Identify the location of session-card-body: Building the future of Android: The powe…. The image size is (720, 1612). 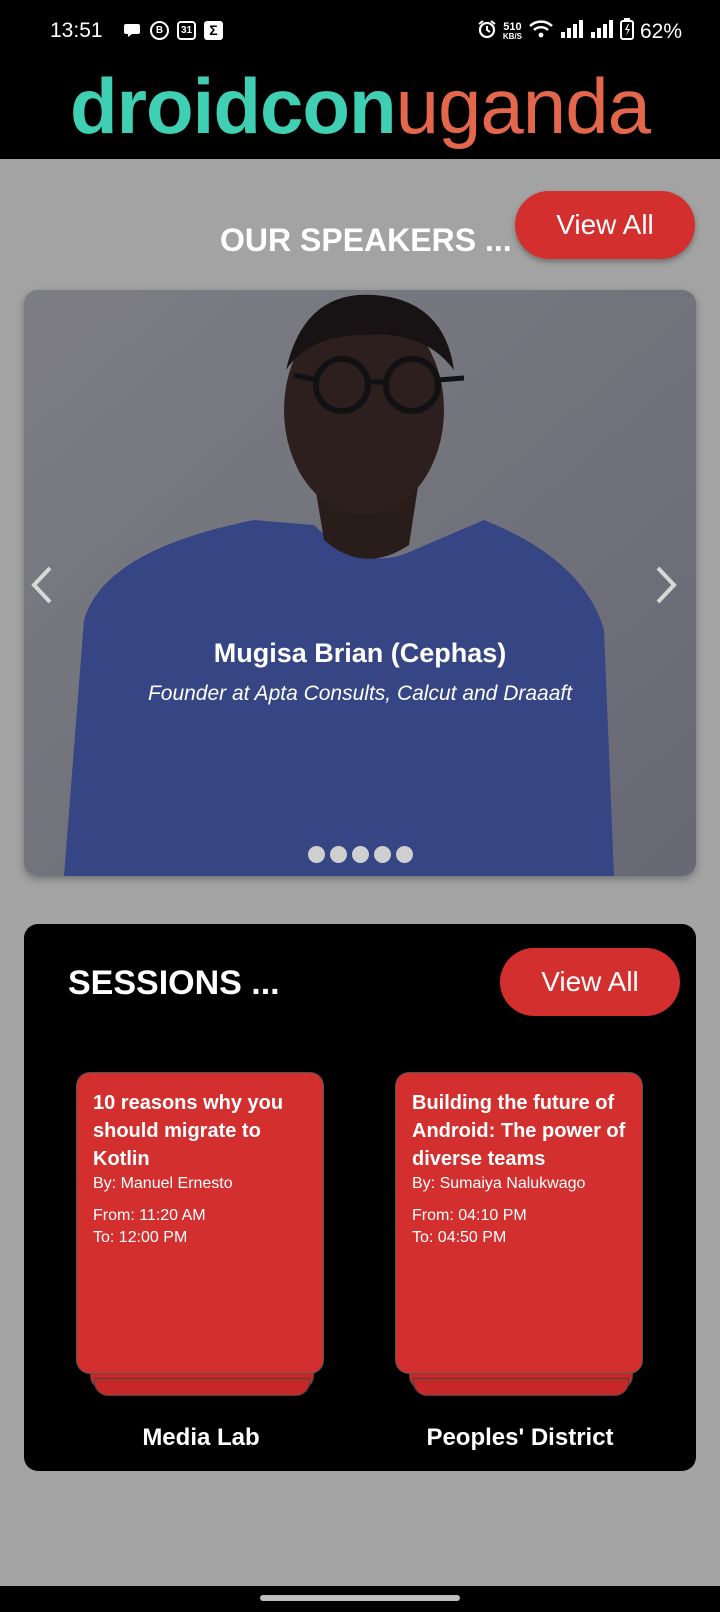
(519, 1223).